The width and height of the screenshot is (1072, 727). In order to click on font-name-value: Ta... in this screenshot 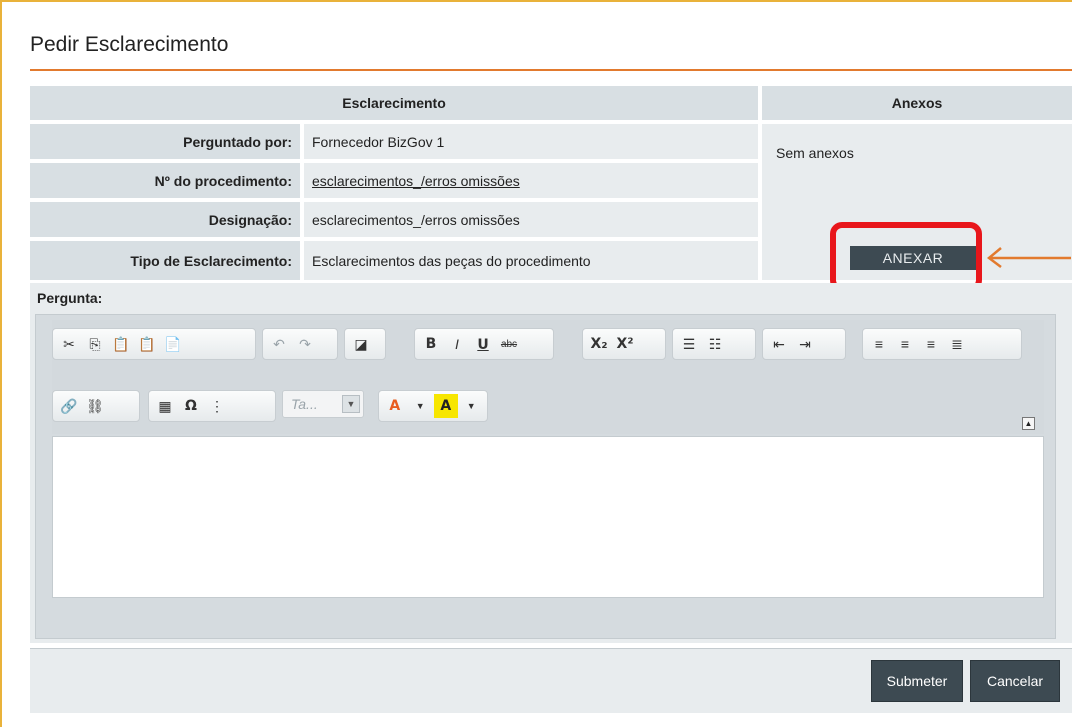, I will do `click(304, 404)`.